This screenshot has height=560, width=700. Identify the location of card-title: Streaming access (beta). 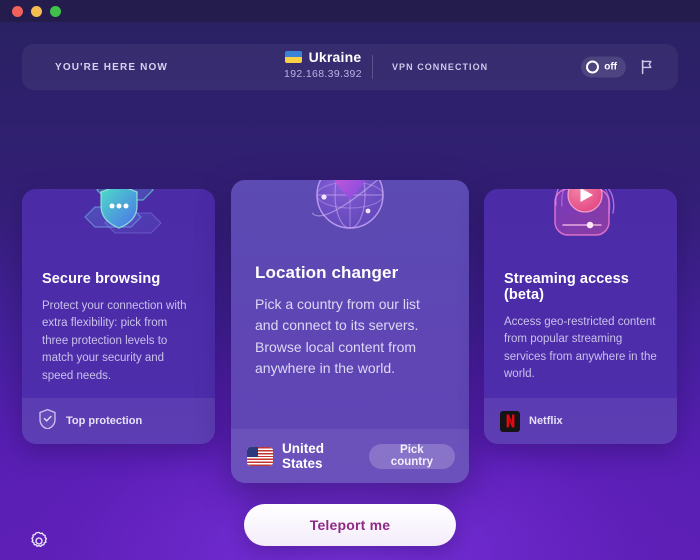
(566, 287).